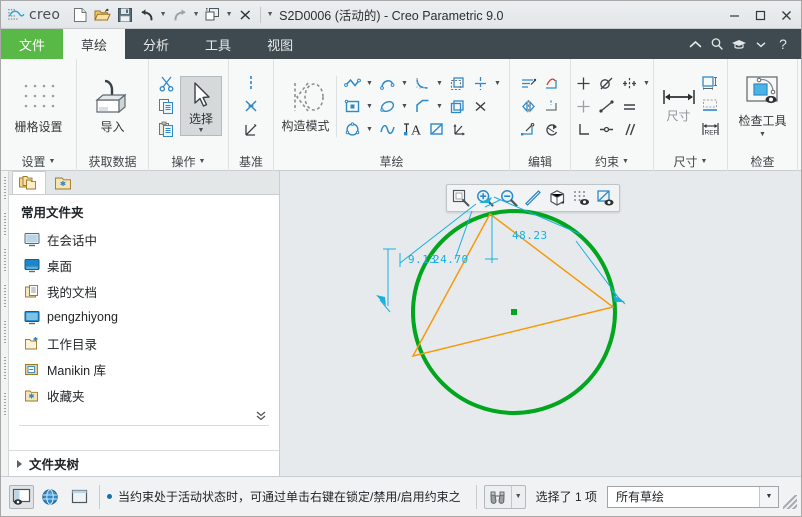 This screenshot has width=802, height=517. I want to click on redo-dropdown-arrow: ▼, so click(196, 14).